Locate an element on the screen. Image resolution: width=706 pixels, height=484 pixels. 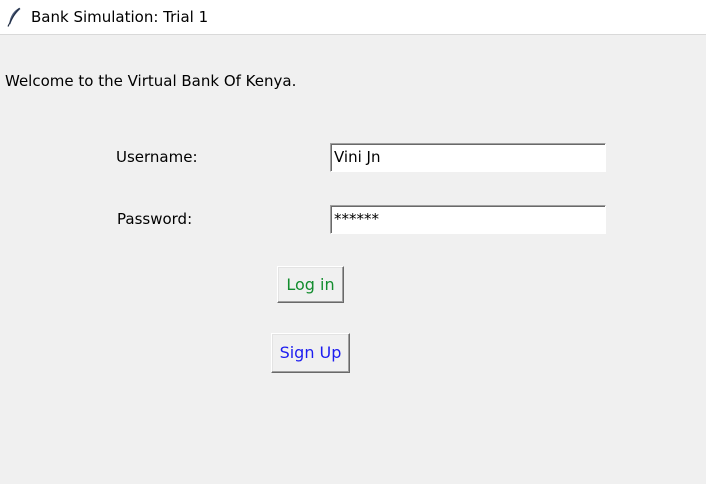
feather-icon is located at coordinates (14, 17).